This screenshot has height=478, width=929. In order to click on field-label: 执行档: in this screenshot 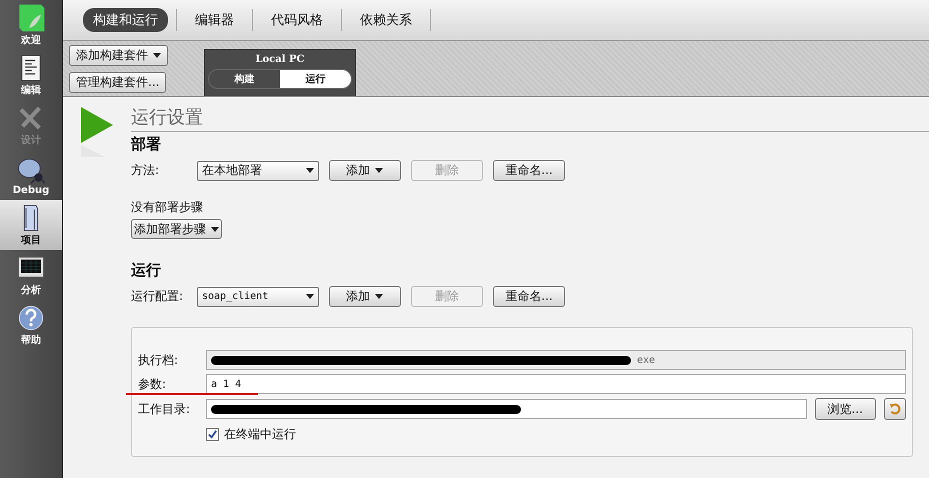, I will do `click(158, 360)`.